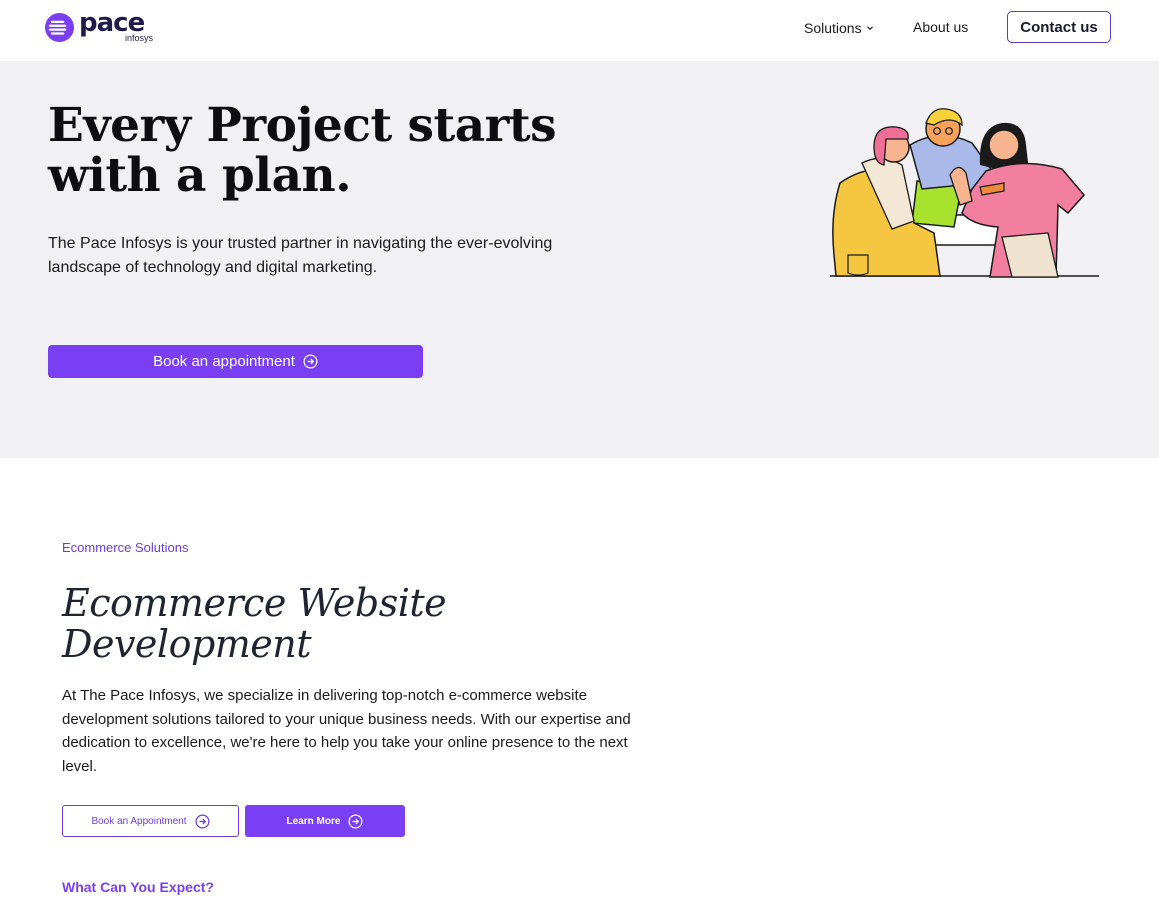 The image size is (1159, 897). I want to click on section-title-line-2: Development, so click(187, 644).